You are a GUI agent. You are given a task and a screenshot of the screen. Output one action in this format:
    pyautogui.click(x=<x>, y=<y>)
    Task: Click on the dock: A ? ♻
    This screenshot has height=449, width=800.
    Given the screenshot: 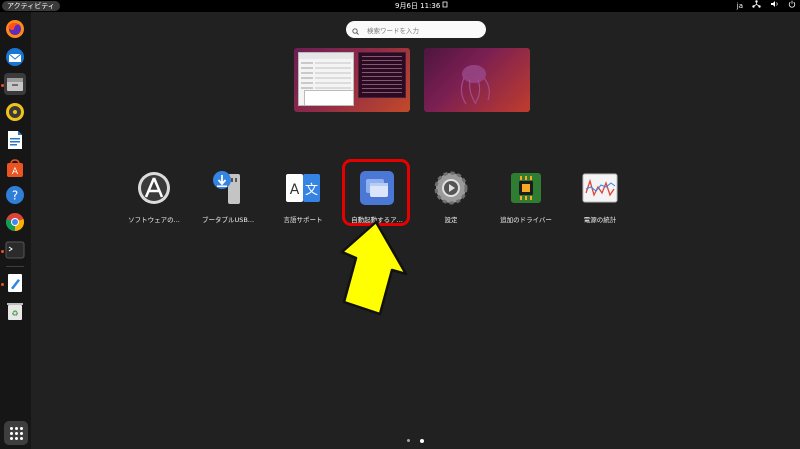 What is the action you would take?
    pyautogui.click(x=15, y=230)
    